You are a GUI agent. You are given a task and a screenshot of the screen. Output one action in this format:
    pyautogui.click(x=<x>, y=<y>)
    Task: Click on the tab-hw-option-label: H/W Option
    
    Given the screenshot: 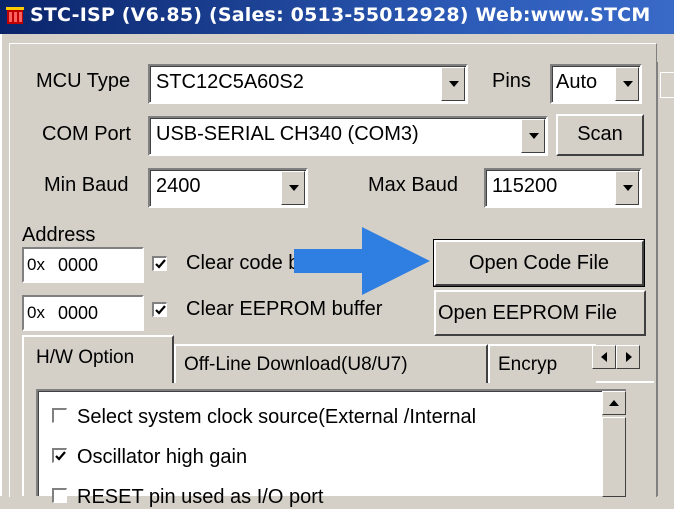 What is the action you would take?
    pyautogui.click(x=85, y=357)
    